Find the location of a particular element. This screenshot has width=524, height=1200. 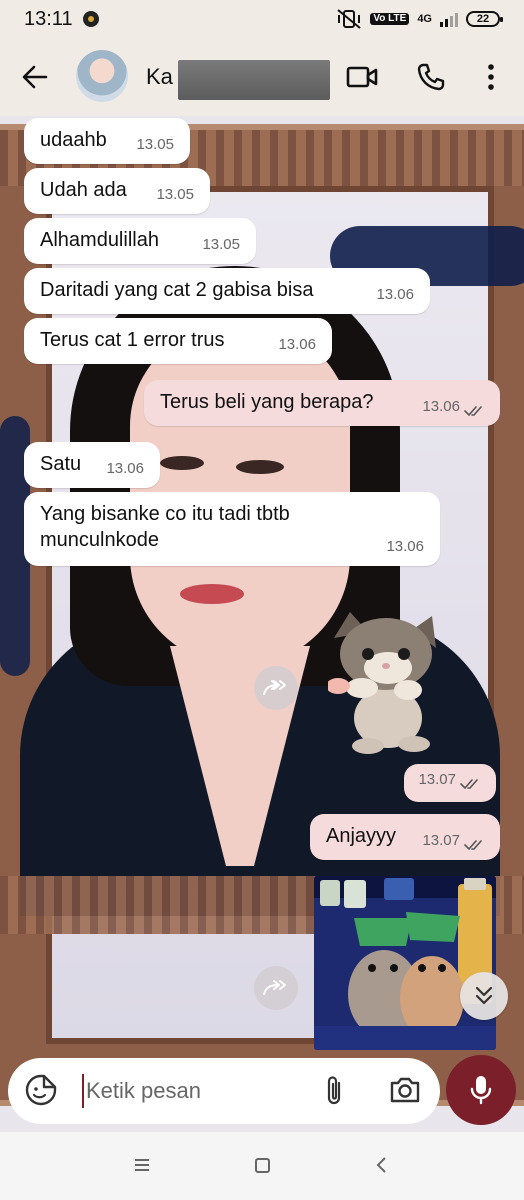

message-text: udaahb is located at coordinates (73, 140).